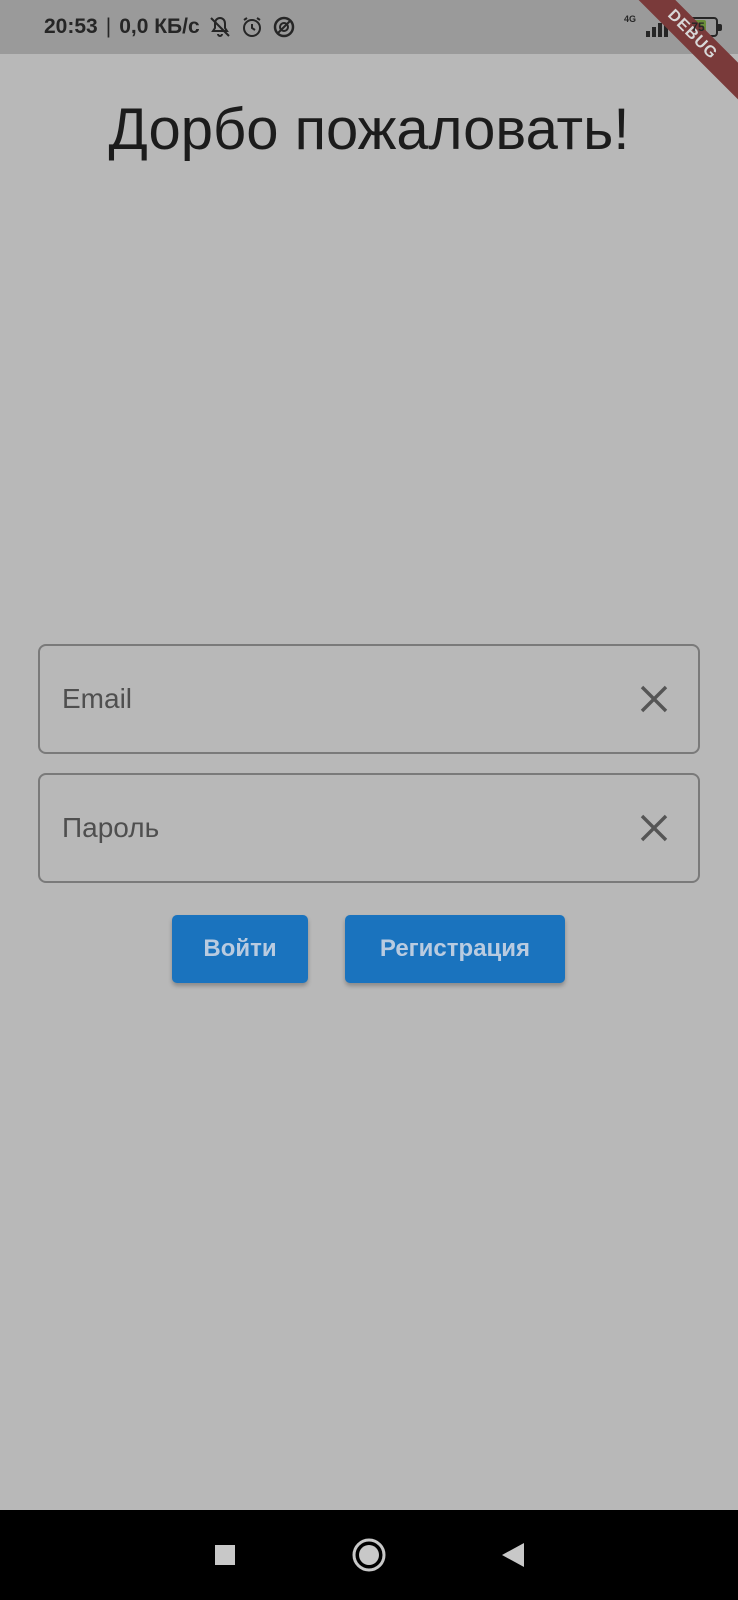  What do you see at coordinates (455, 949) in the screenshot?
I see `register-button: Регистрация` at bounding box center [455, 949].